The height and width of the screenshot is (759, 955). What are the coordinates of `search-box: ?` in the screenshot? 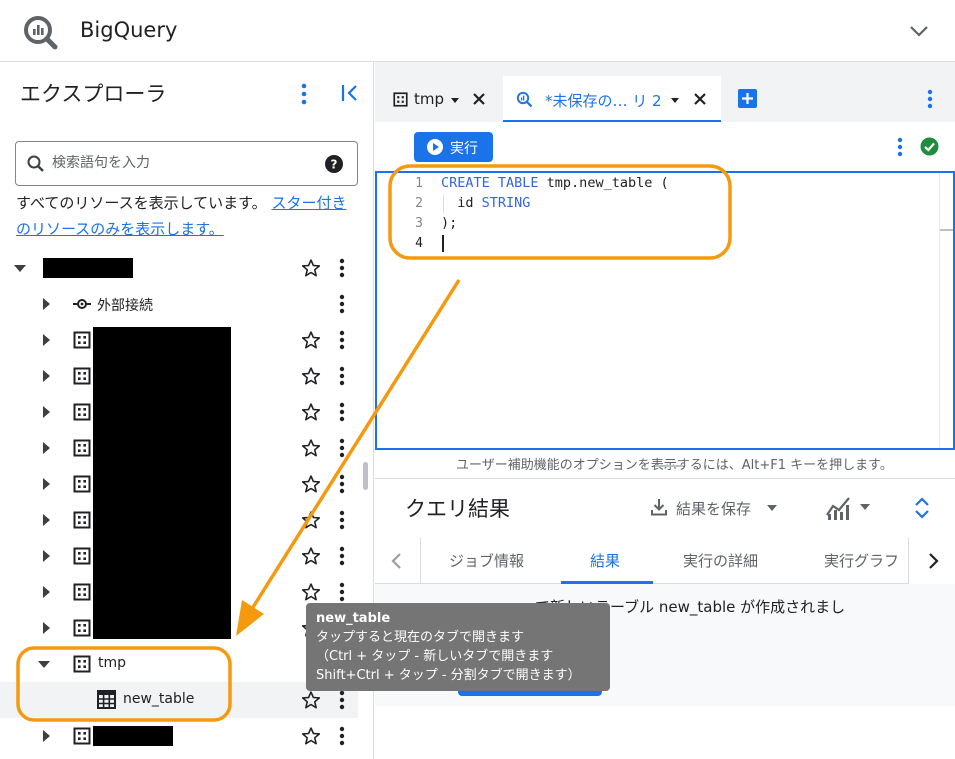 It's located at (186, 163).